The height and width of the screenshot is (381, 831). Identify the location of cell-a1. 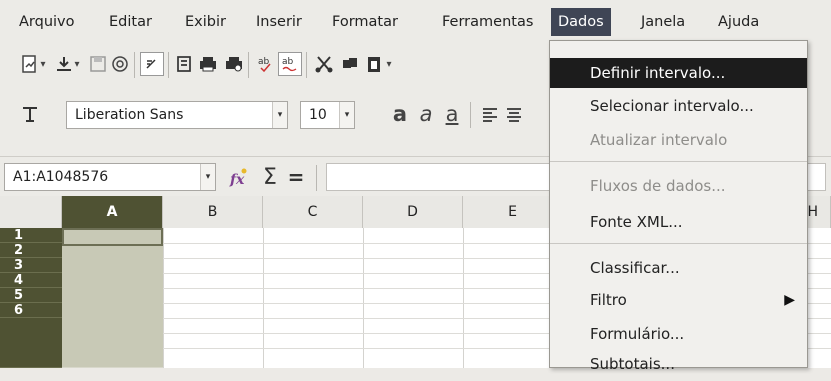
(112, 237).